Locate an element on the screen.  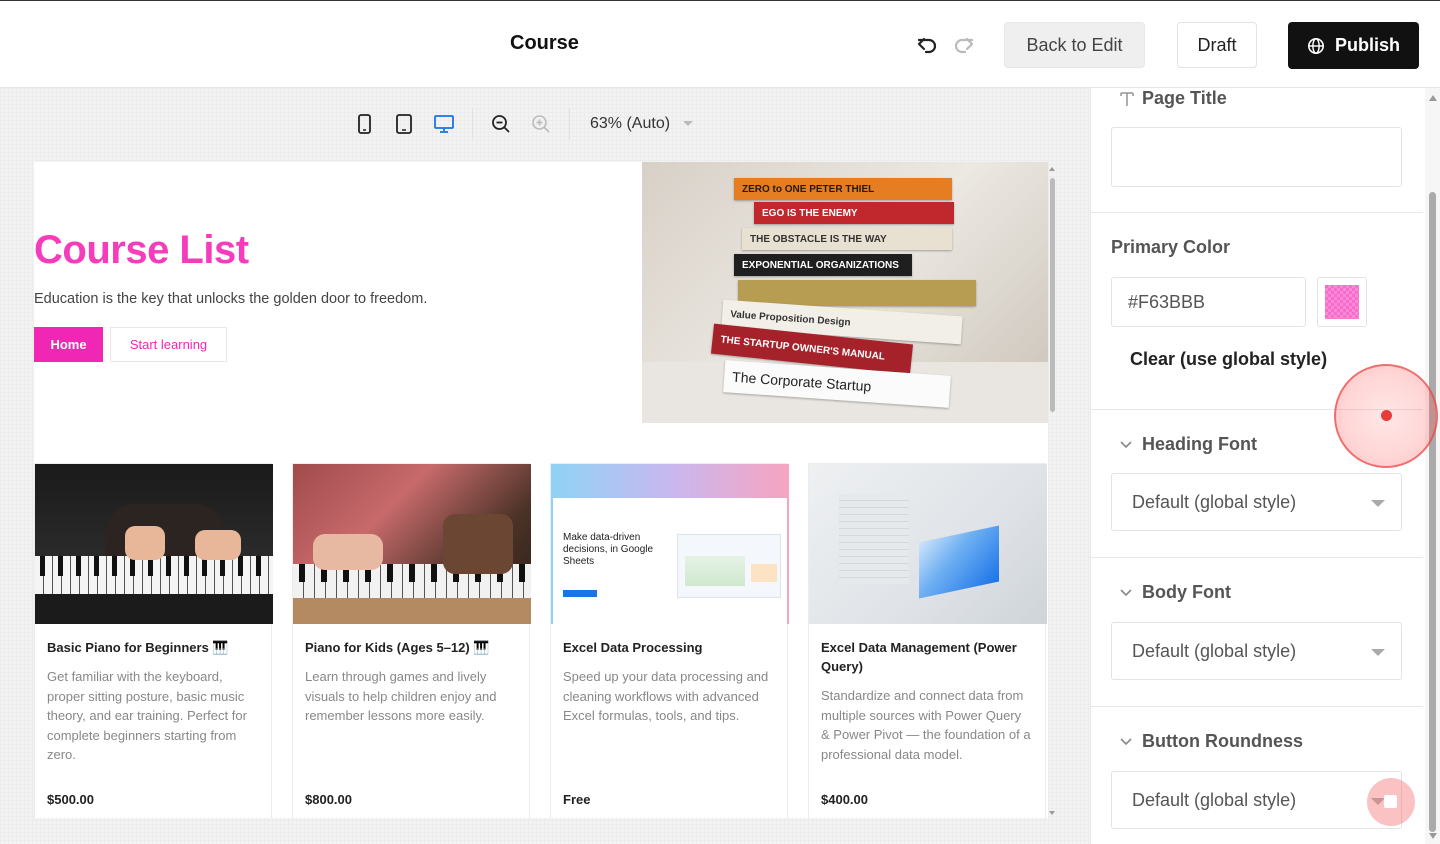
course-title: Excel Data Processing is located at coordinates (669, 647).